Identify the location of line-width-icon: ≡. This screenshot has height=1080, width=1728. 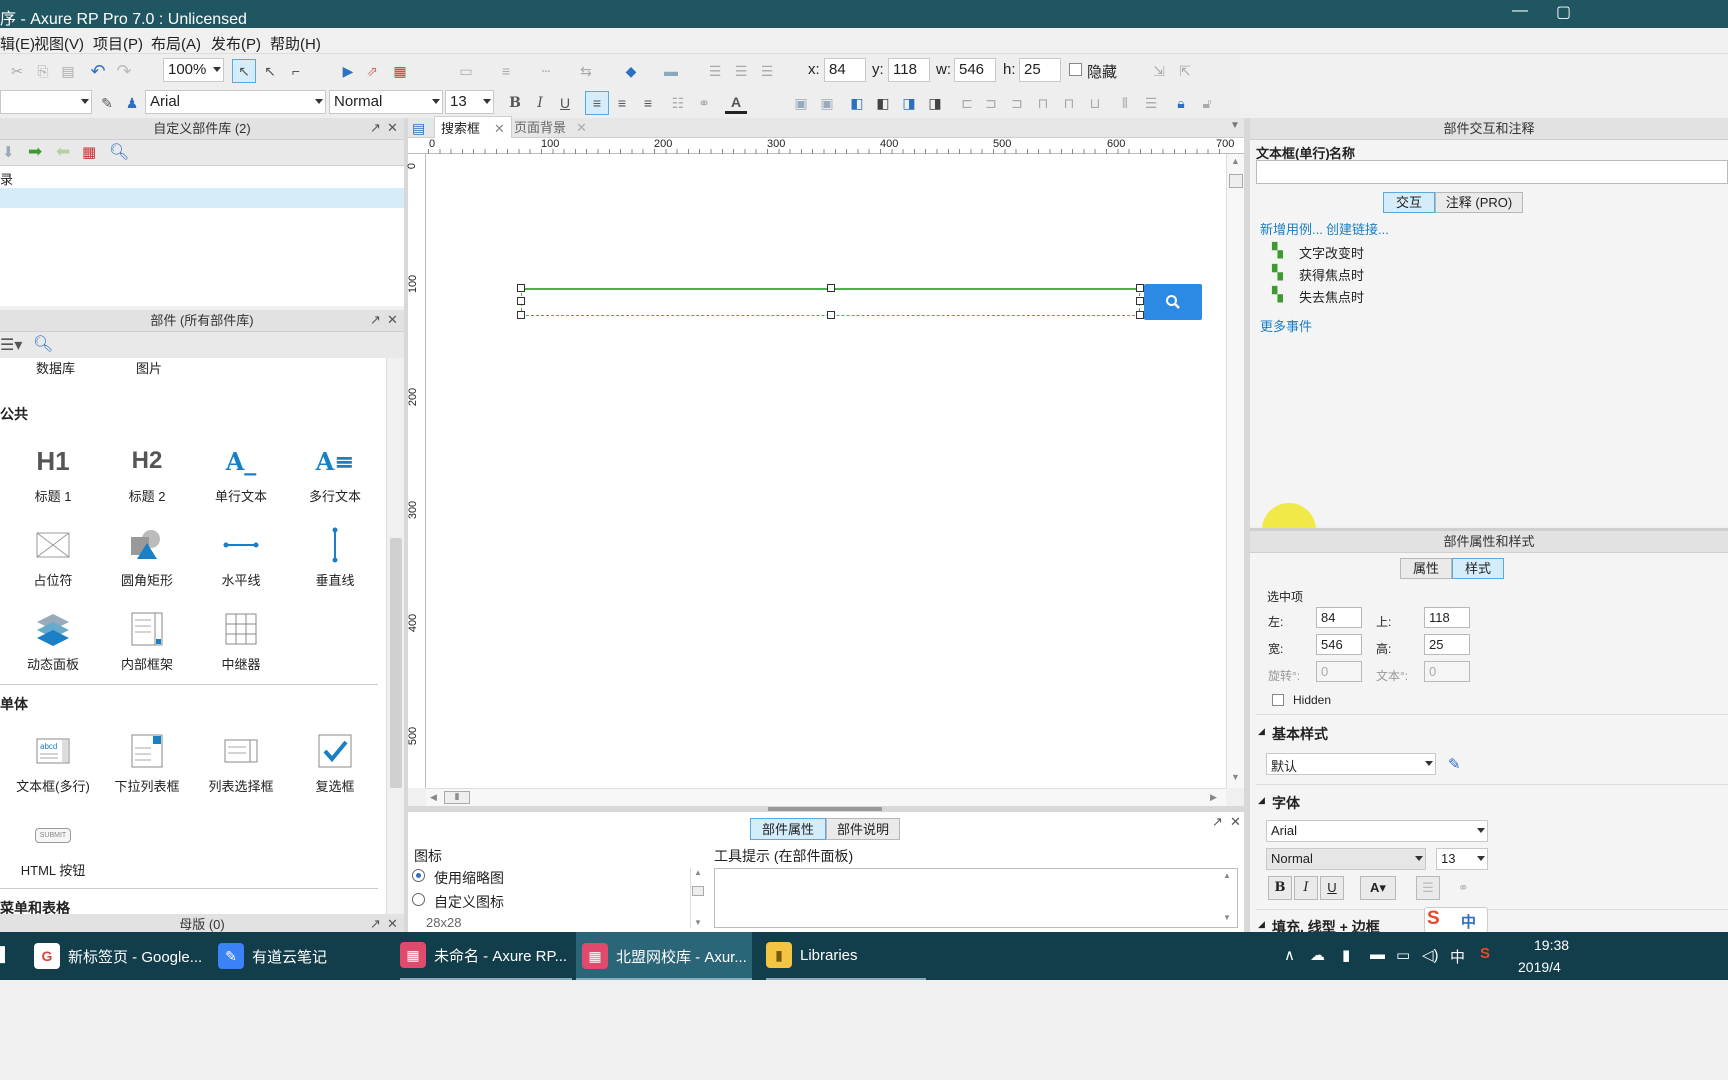
(506, 71).